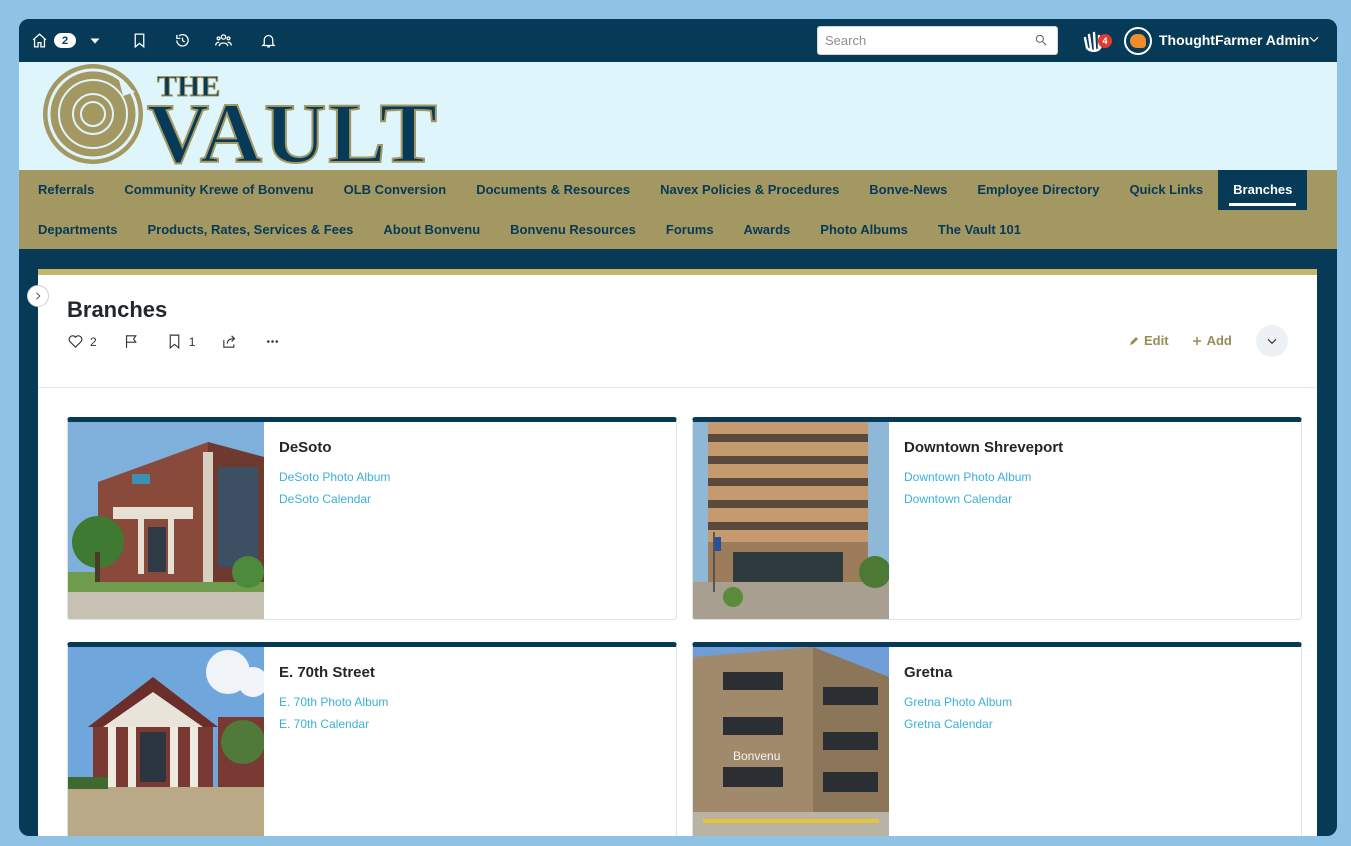  I want to click on bookmark-page-button: 1, so click(181, 341).